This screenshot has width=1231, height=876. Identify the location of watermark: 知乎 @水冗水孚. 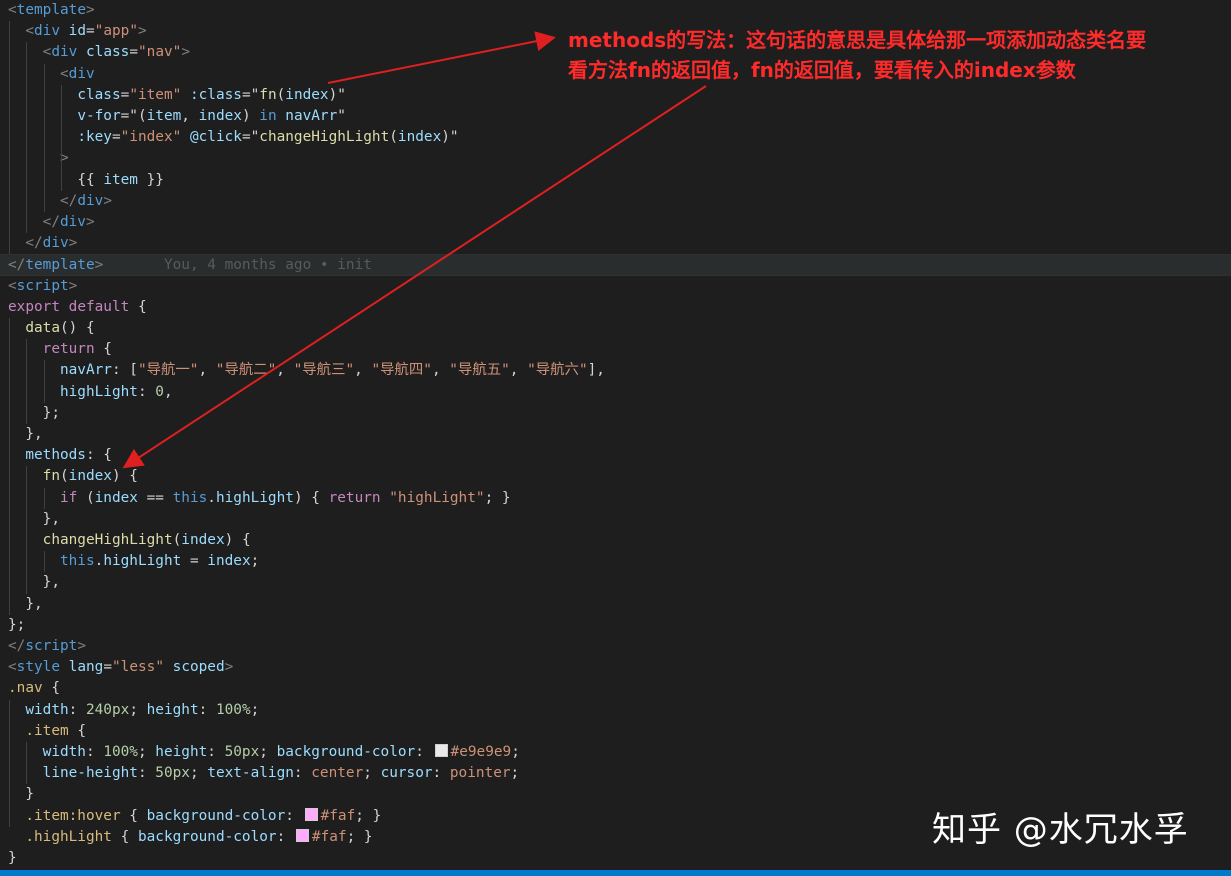
(1060, 830).